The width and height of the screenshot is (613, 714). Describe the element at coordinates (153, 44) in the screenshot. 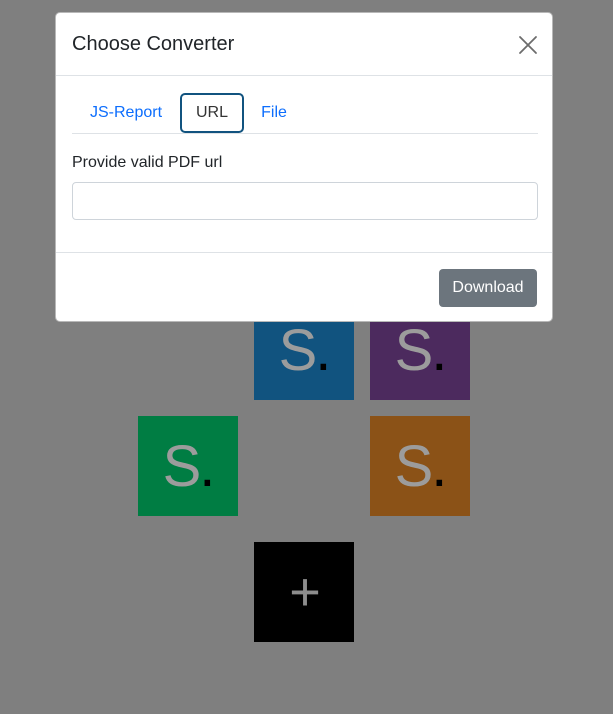

I see `modal-title: Choose Converter` at that location.